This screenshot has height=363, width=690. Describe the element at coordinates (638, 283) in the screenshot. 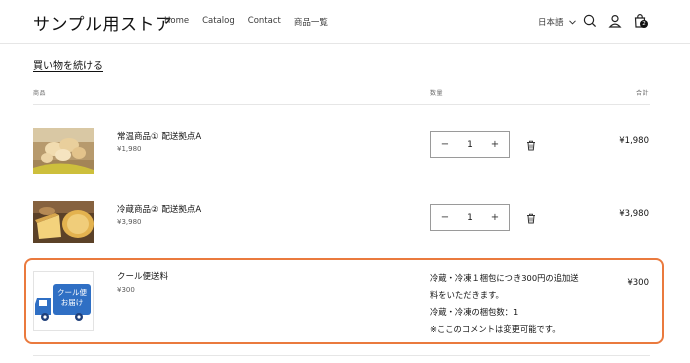

I see `item-line-total: ¥300` at that location.